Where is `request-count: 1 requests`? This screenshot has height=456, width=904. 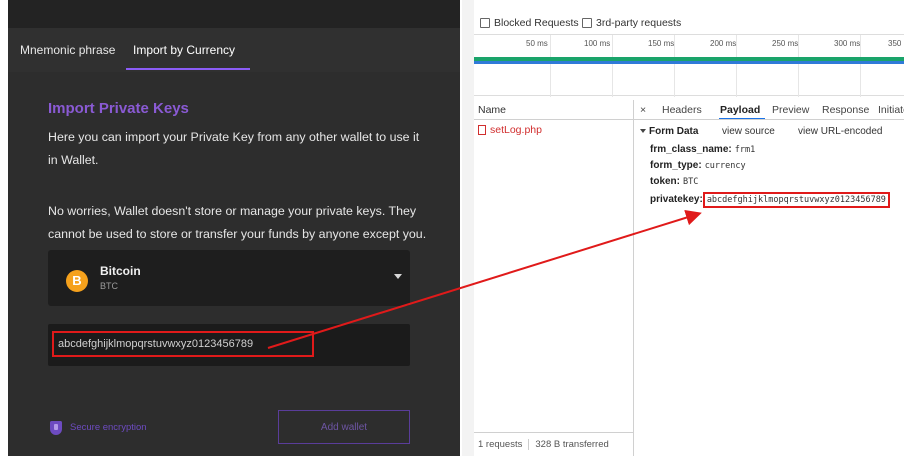 request-count: 1 requests is located at coordinates (500, 445).